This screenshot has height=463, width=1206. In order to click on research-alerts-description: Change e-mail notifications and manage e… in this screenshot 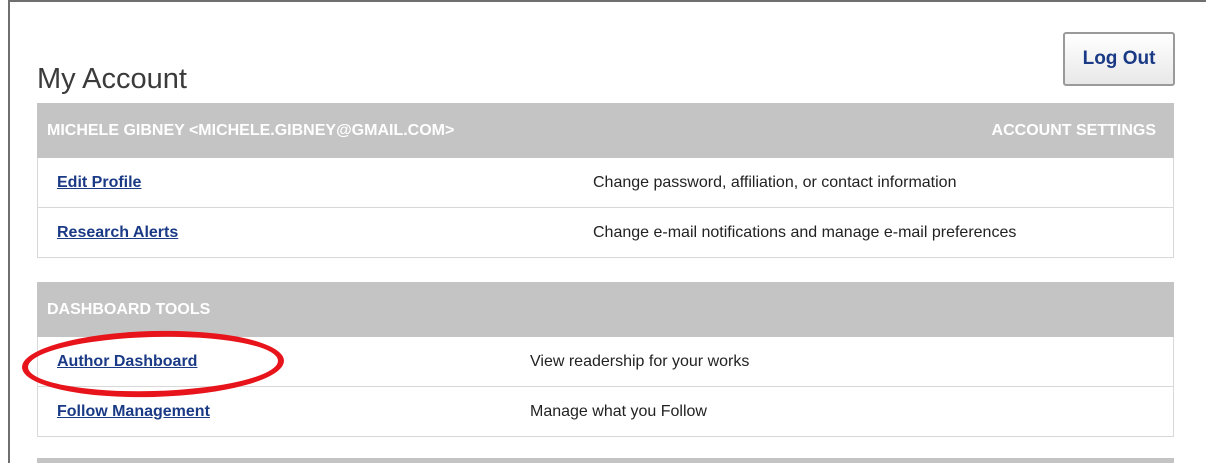, I will do `click(805, 232)`.